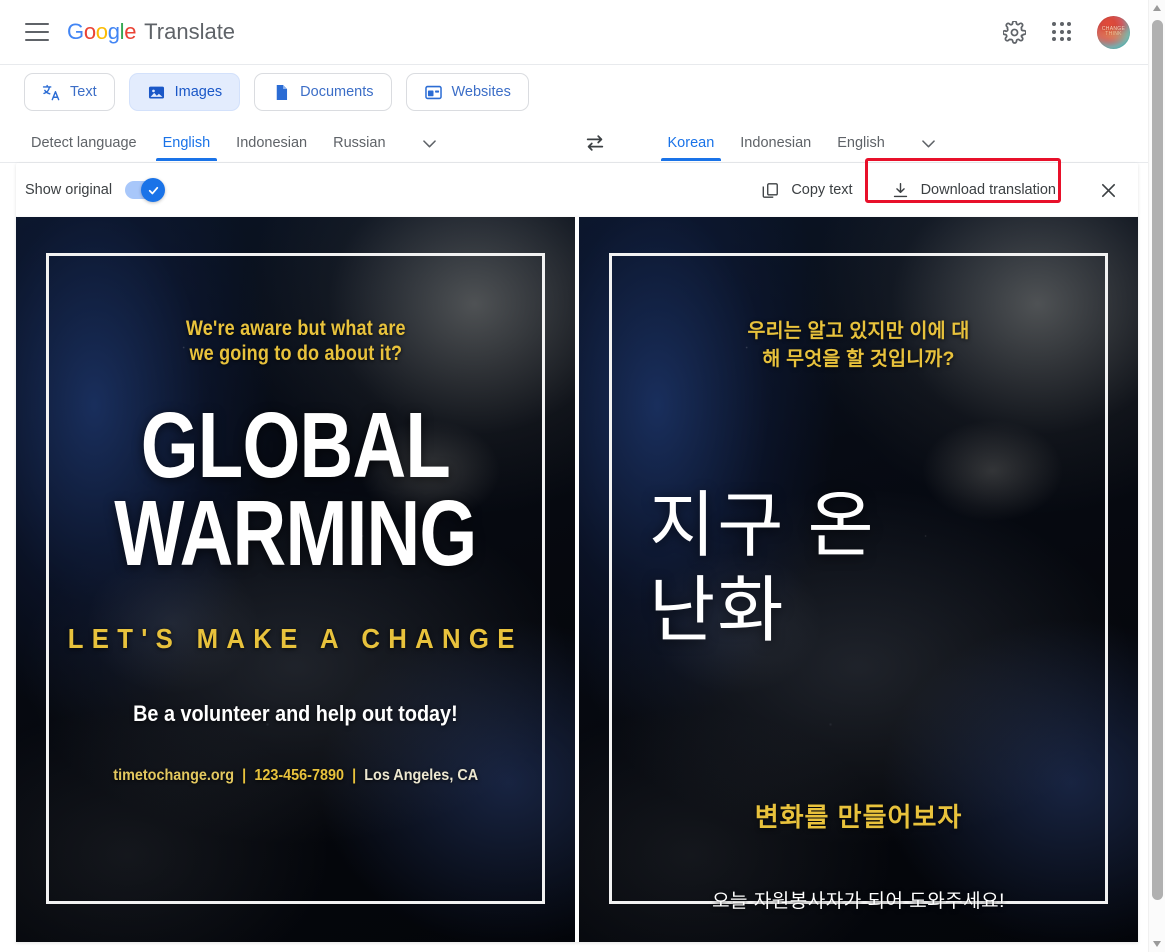 The image size is (1165, 952). I want to click on app-header: Google Translate CHANGE THINK, so click(574, 32).